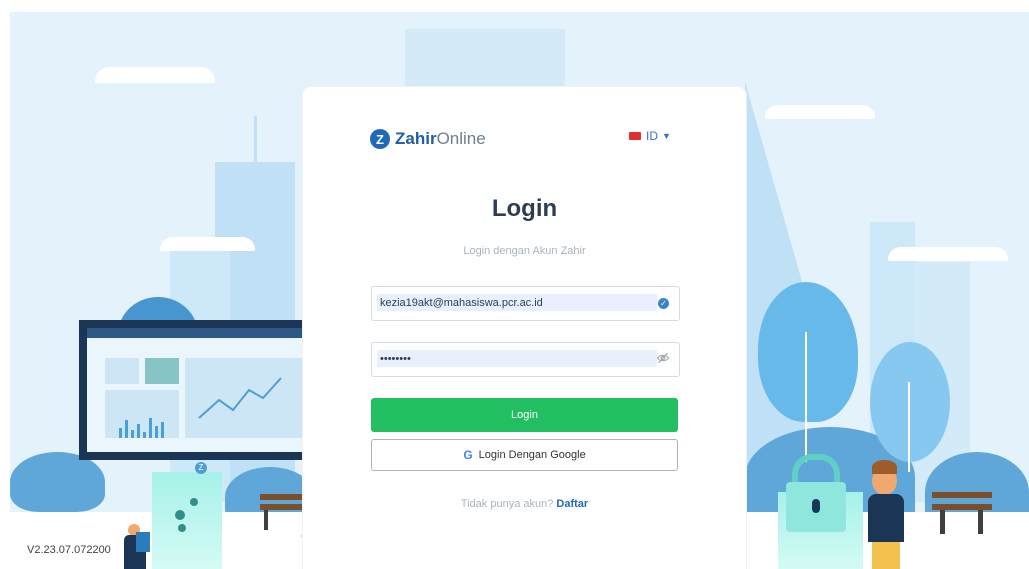 The image size is (1029, 569). Describe the element at coordinates (524, 208) in the screenshot. I see `page-title: Login` at that location.